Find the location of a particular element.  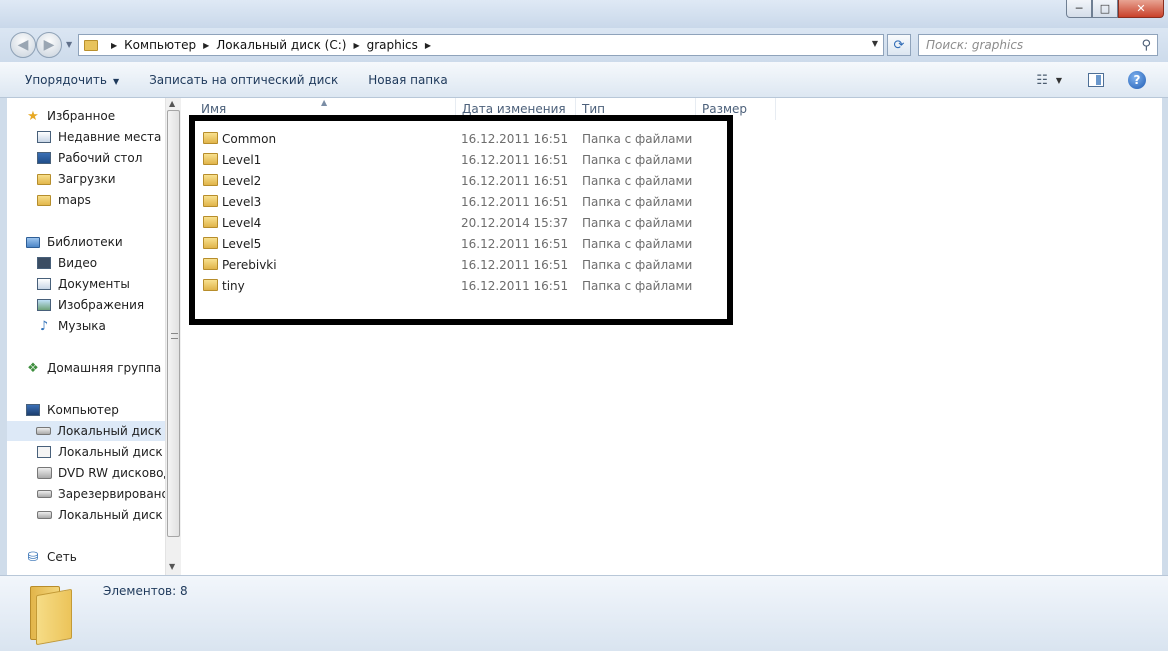

search-input: Поиск: graphics ⚲ is located at coordinates (1038, 45).